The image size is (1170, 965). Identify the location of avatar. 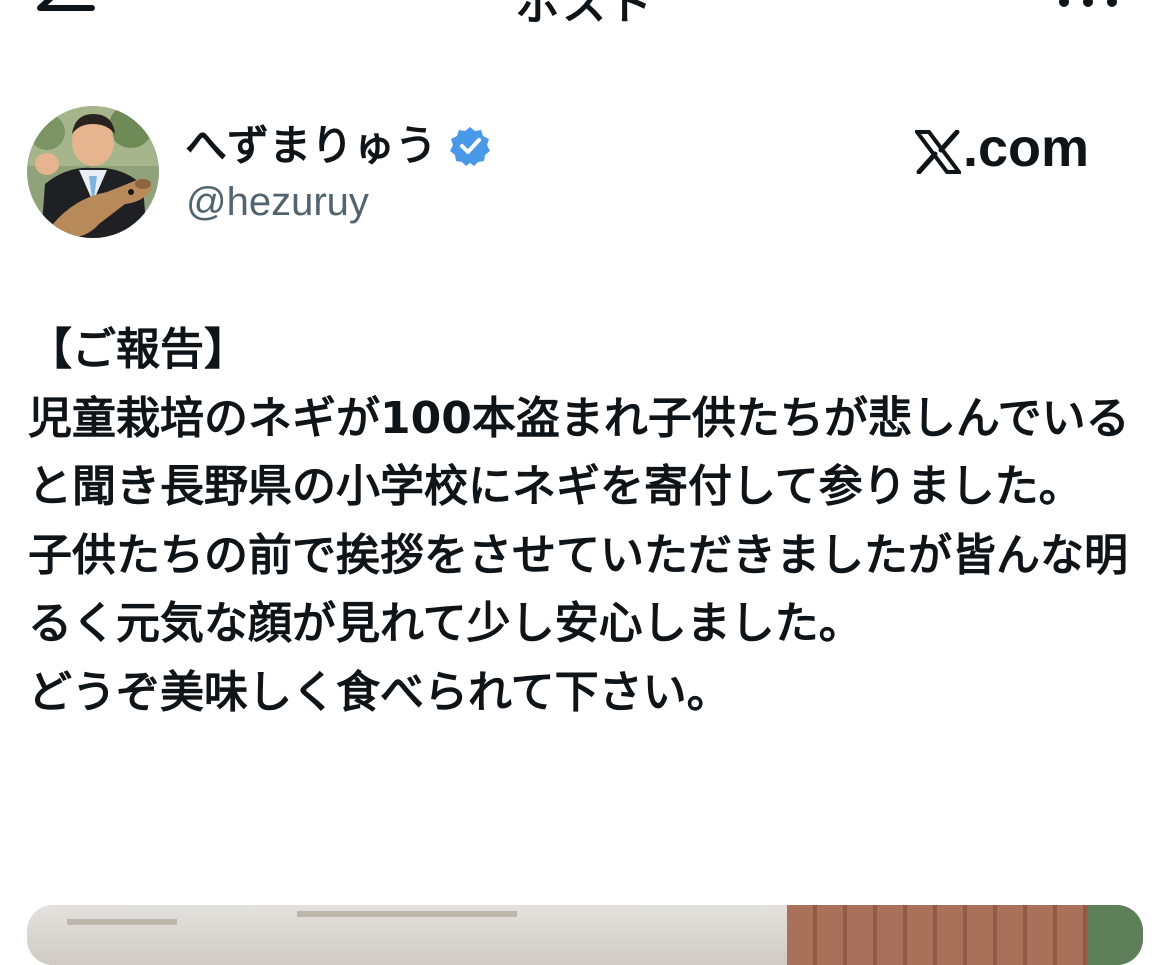
(93, 172).